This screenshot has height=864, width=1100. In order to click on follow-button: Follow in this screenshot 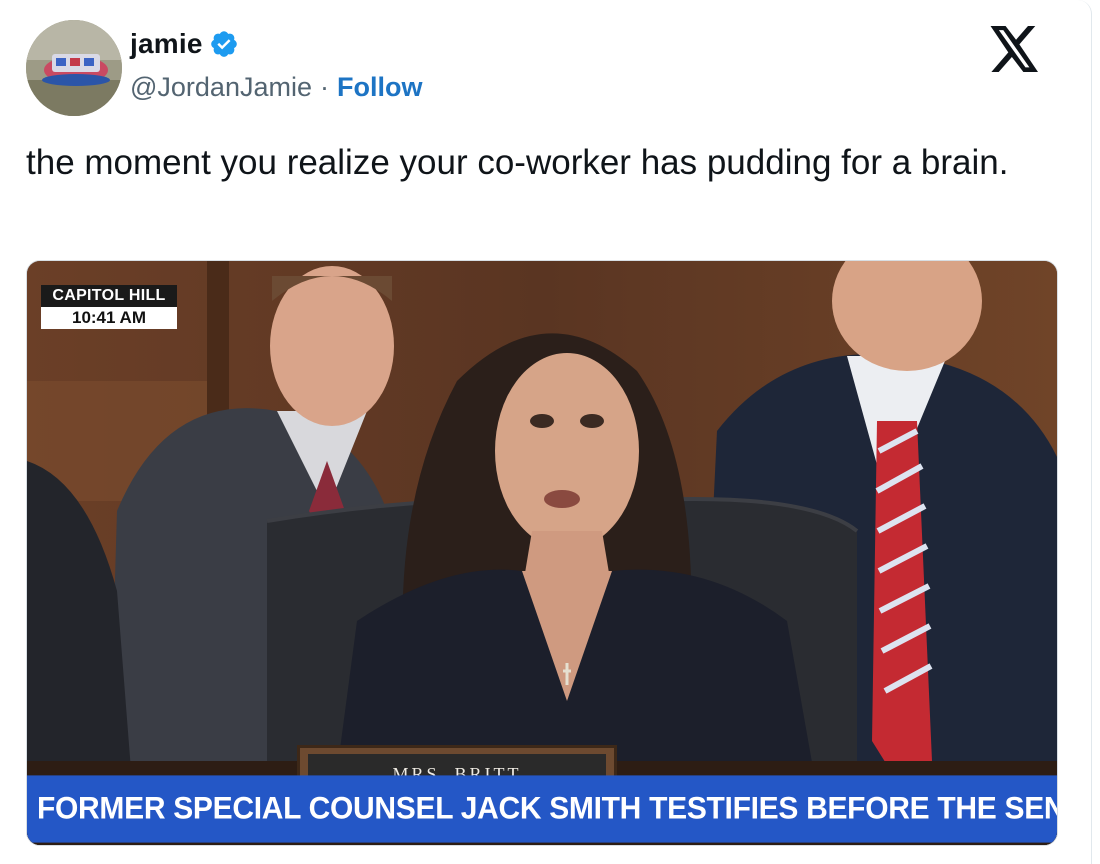, I will do `click(379, 87)`.